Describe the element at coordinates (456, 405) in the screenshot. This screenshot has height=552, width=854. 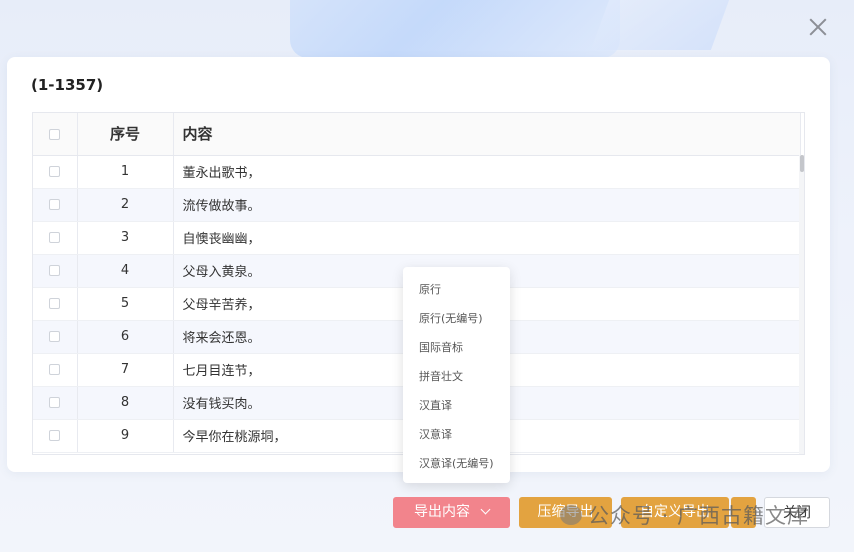
I see `menu-item-literal-translation: 汉直译` at that location.